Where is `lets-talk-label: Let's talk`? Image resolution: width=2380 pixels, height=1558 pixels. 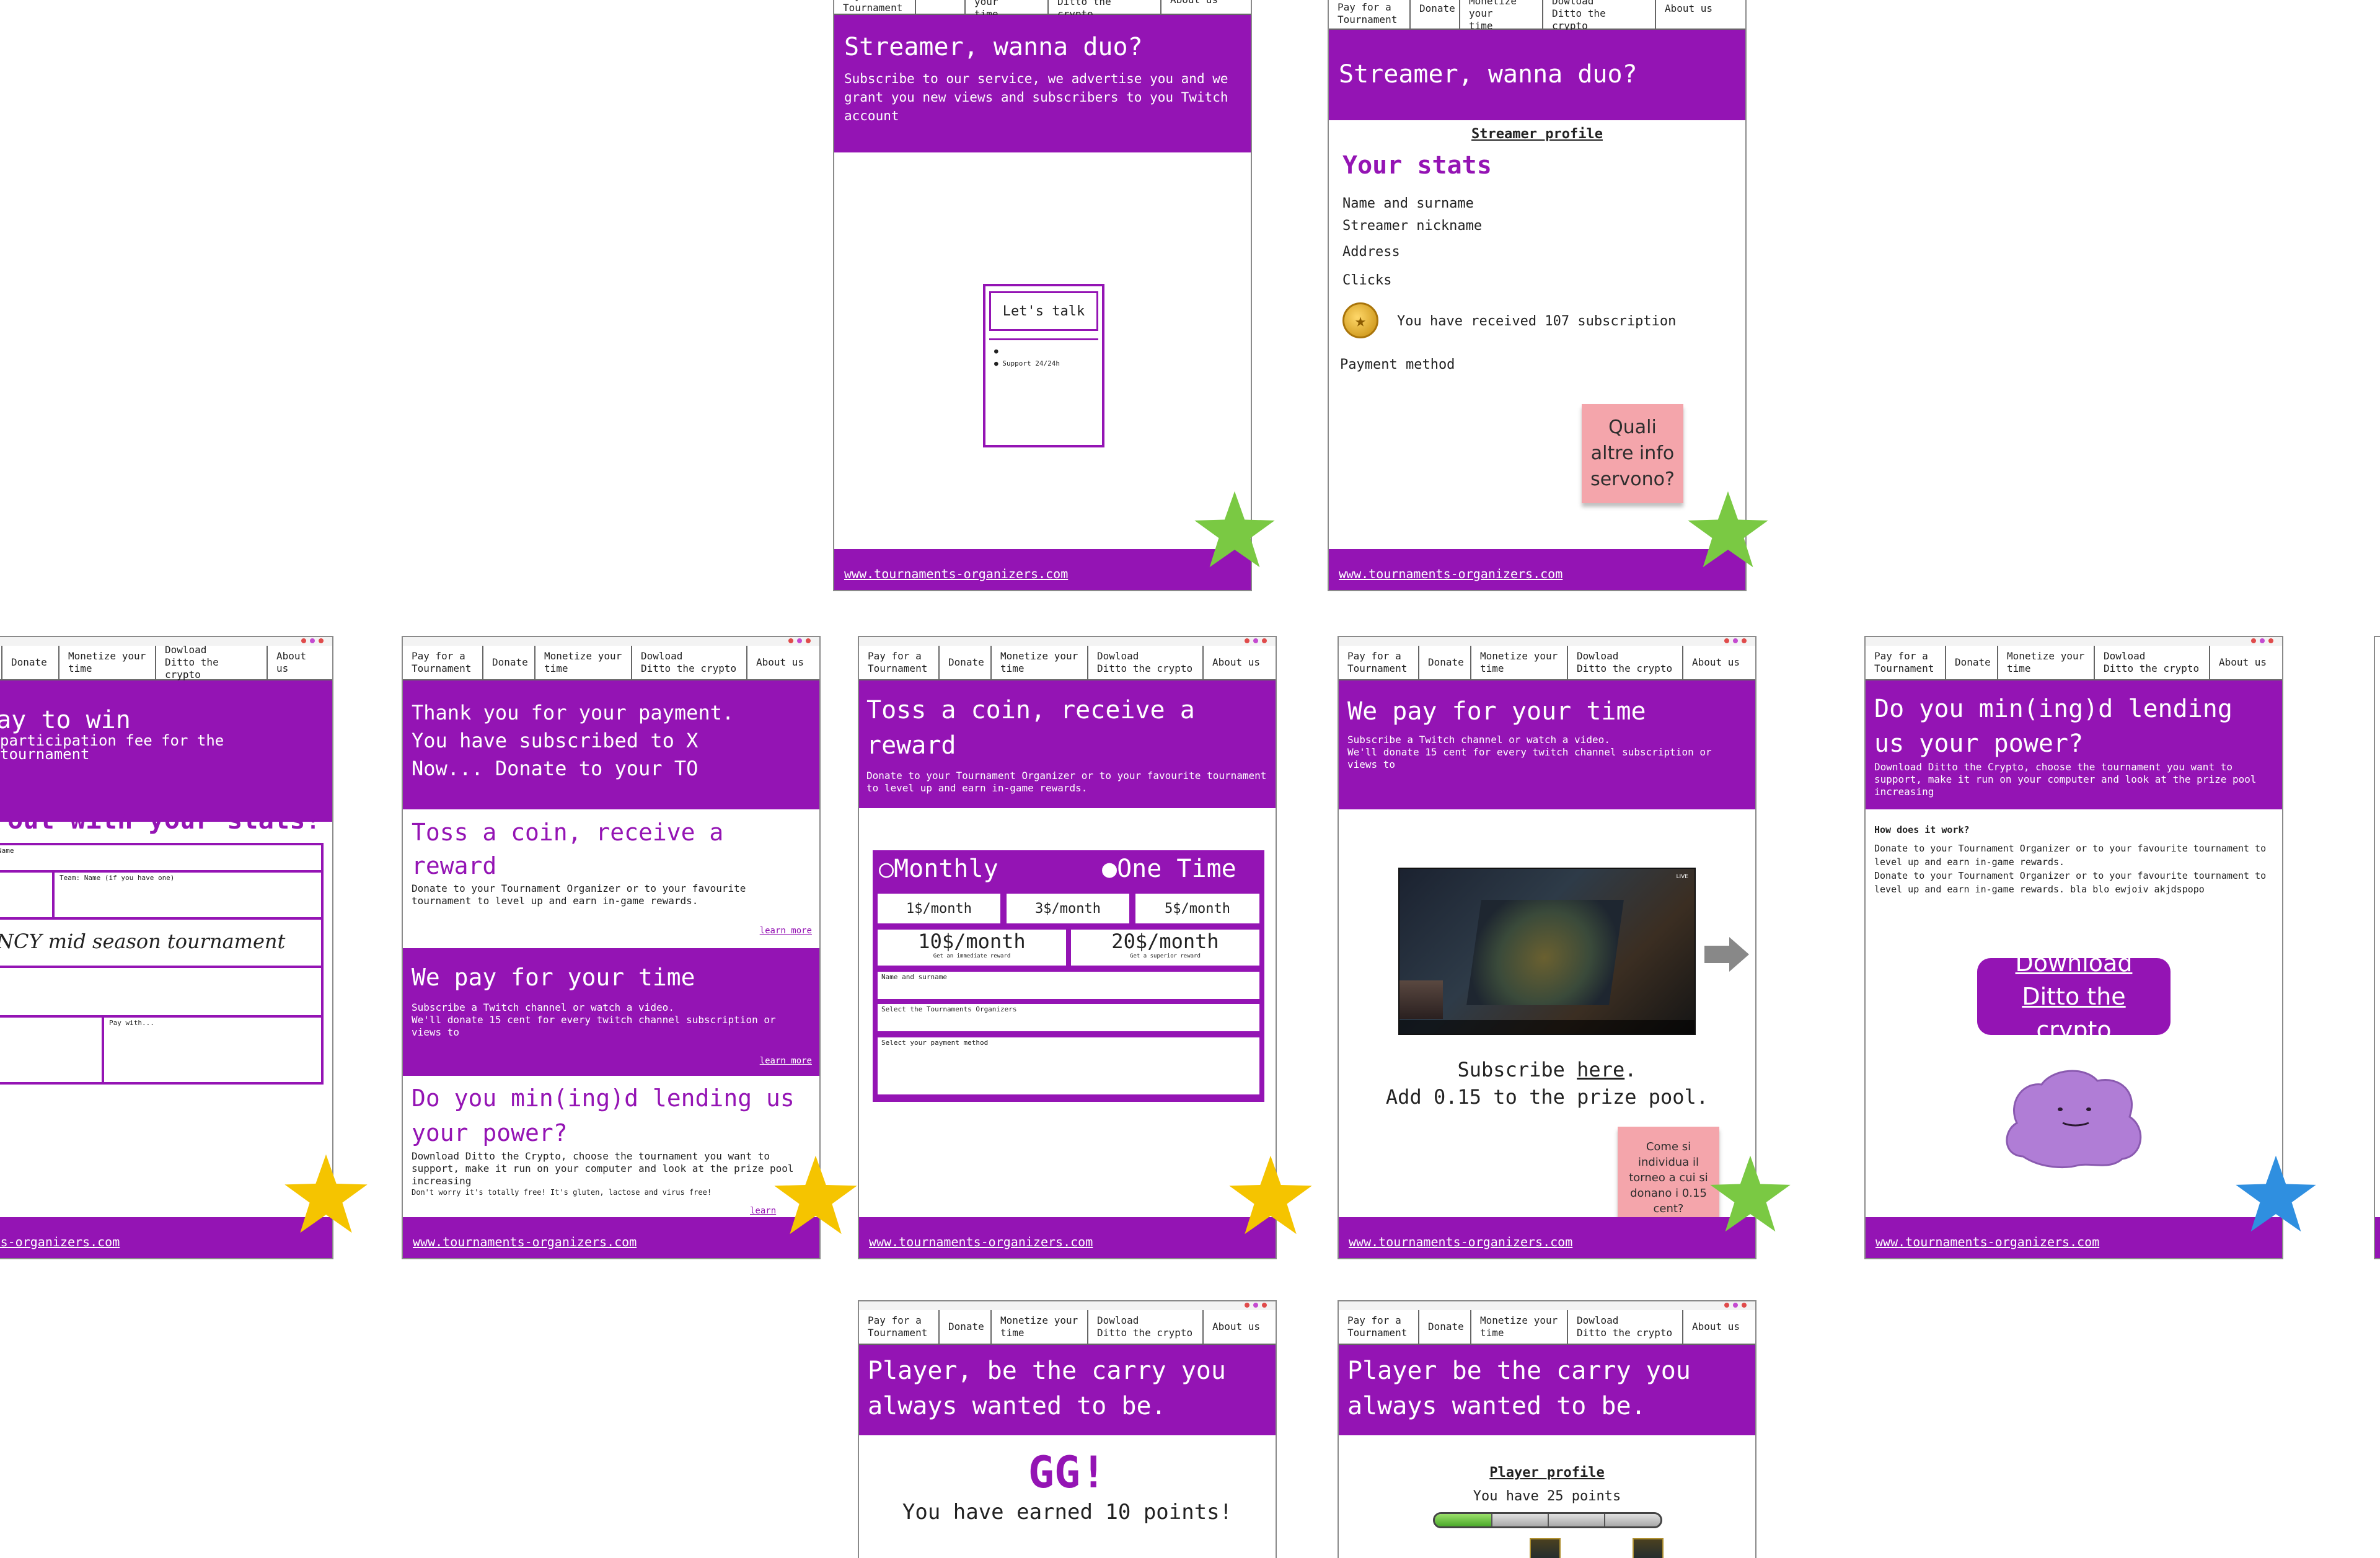 lets-talk-label: Let's talk is located at coordinates (1043, 311).